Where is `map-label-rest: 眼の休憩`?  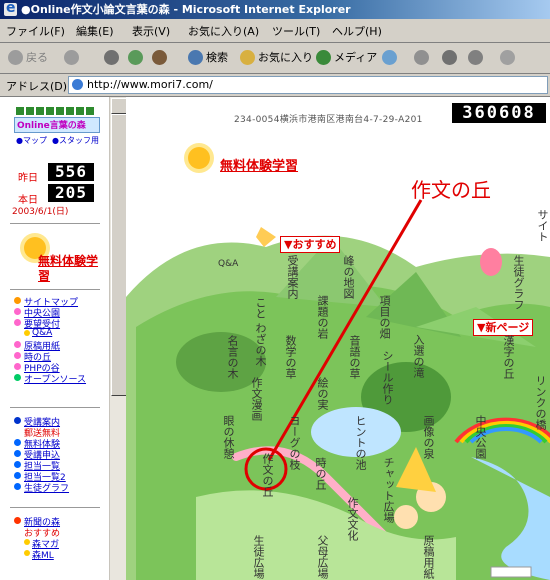
map-label-rest: 眼の休憩 is located at coordinates (228, 437).